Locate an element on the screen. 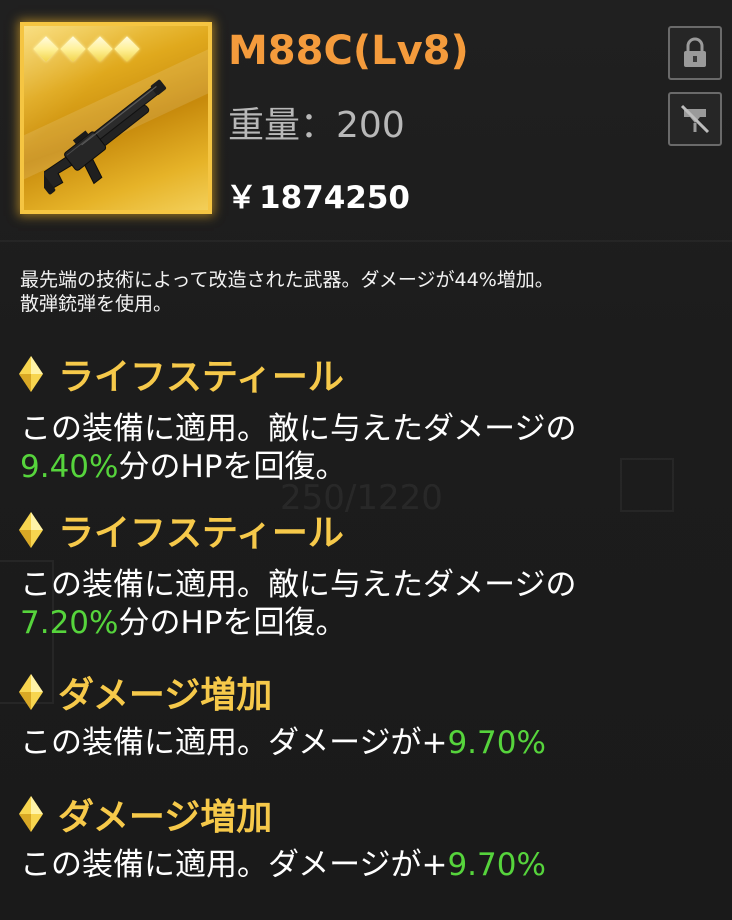 The width and height of the screenshot is (732, 920). item-icon-frame is located at coordinates (116, 118).